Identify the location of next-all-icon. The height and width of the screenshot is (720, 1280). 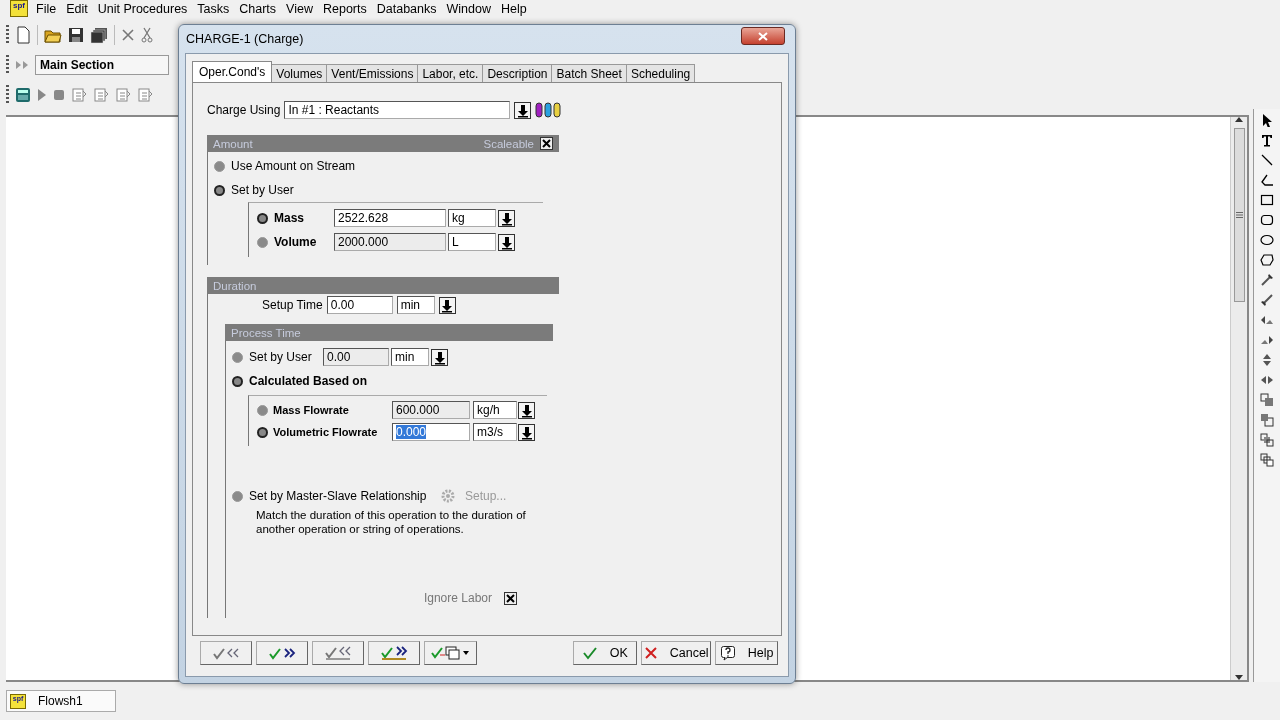
(394, 653).